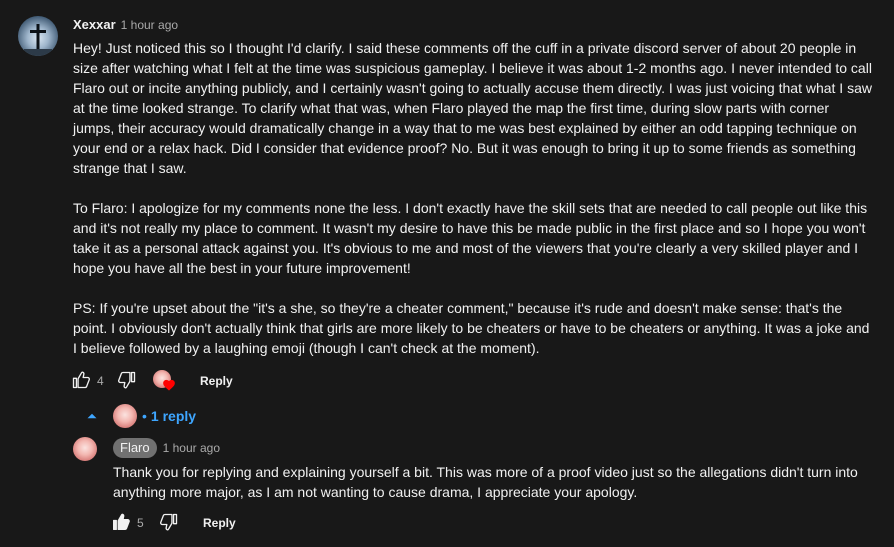 The width and height of the screenshot is (894, 547). I want to click on creator-heart-badge, so click(165, 382).